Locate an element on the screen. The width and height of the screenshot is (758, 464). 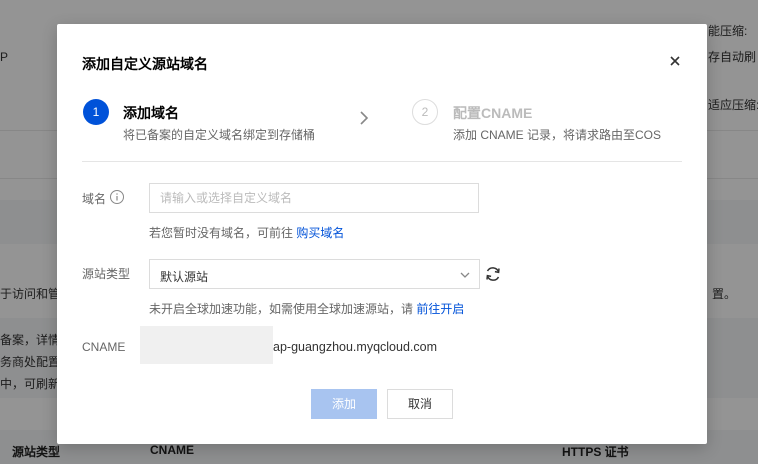
domain-hint: 若您暂时没有域名，可前往 购买域名 is located at coordinates (246, 232).